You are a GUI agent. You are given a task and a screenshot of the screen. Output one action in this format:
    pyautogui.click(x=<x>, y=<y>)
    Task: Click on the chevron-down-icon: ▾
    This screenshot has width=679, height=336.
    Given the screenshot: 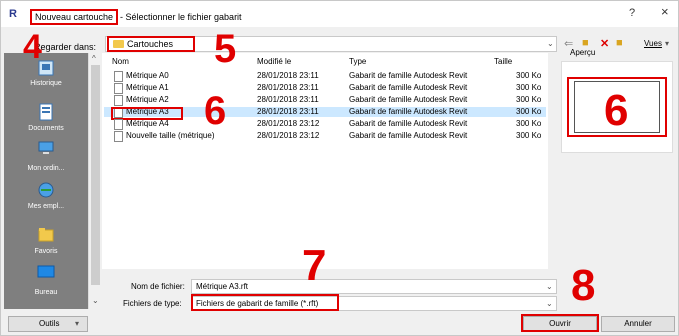 What is the action you would take?
    pyautogui.click(x=77, y=323)
    